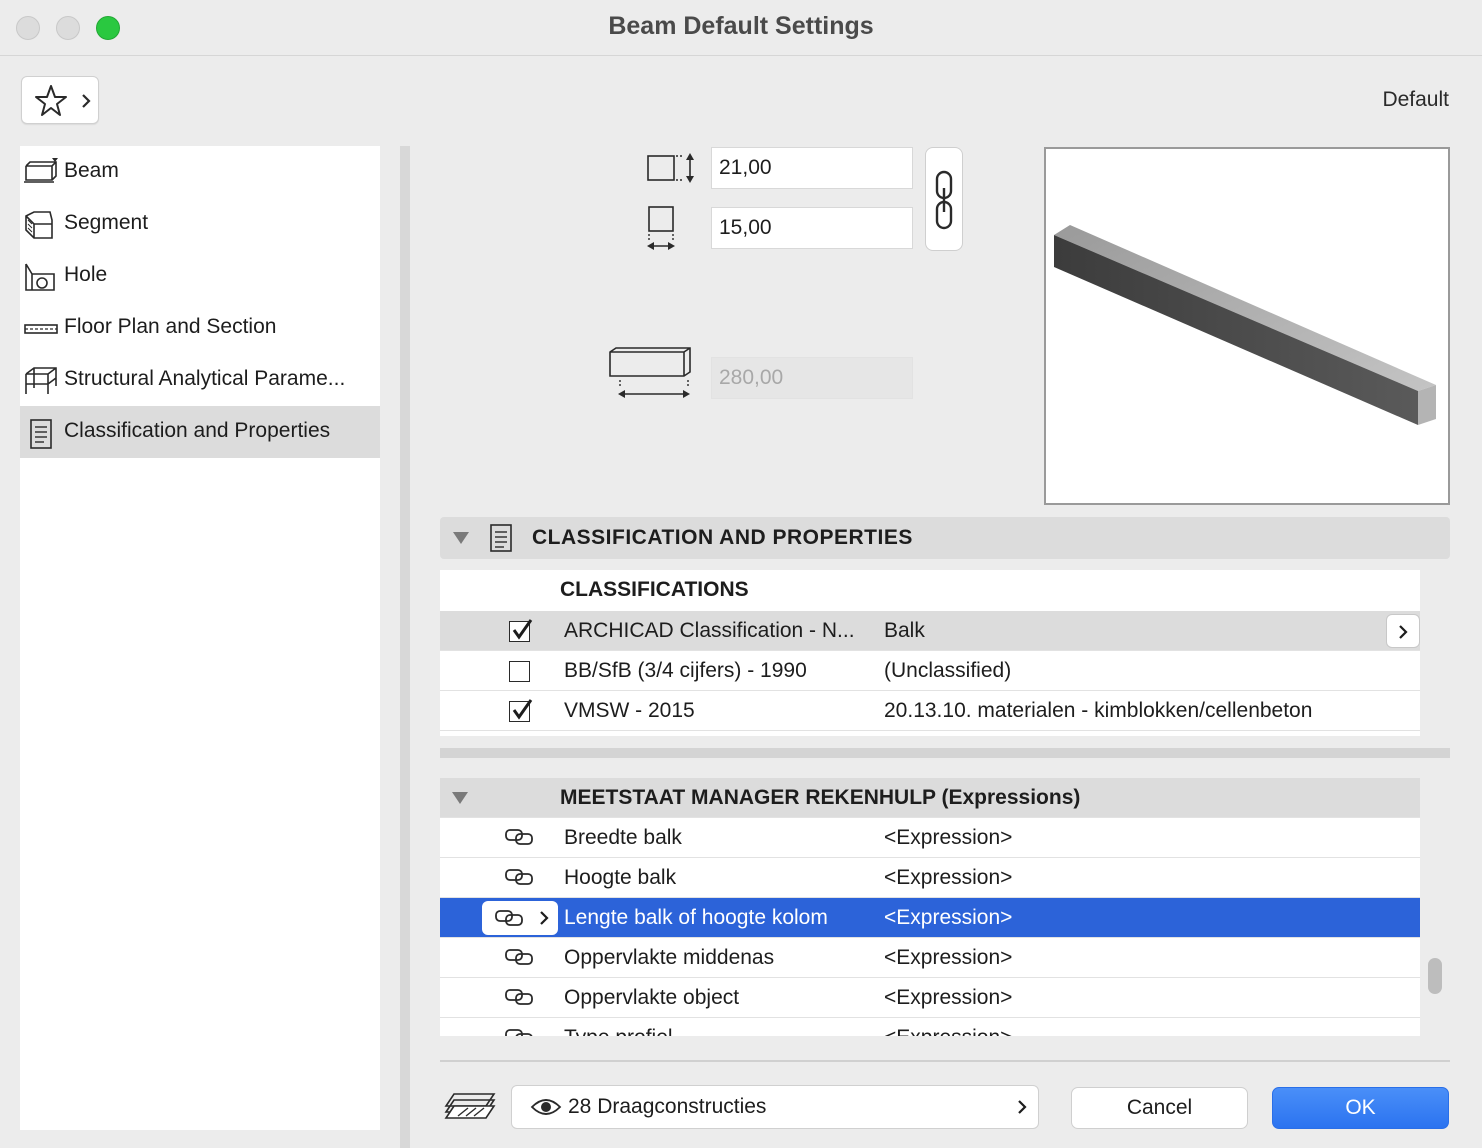 The height and width of the screenshot is (1148, 1482). Describe the element at coordinates (945, 753) in the screenshot. I see `section-divider` at that location.